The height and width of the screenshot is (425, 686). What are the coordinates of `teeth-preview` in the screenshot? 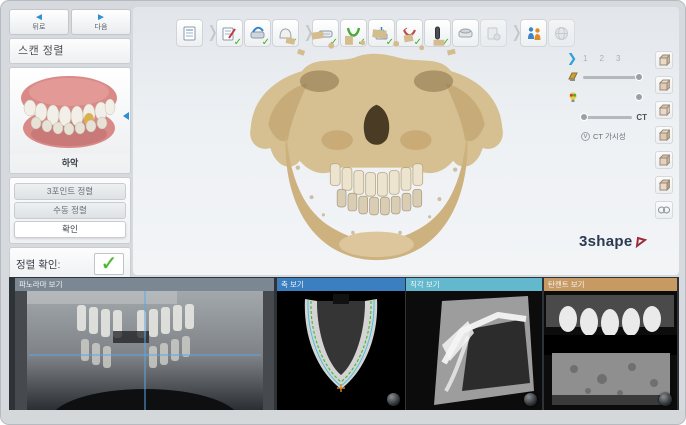 It's located at (70, 111).